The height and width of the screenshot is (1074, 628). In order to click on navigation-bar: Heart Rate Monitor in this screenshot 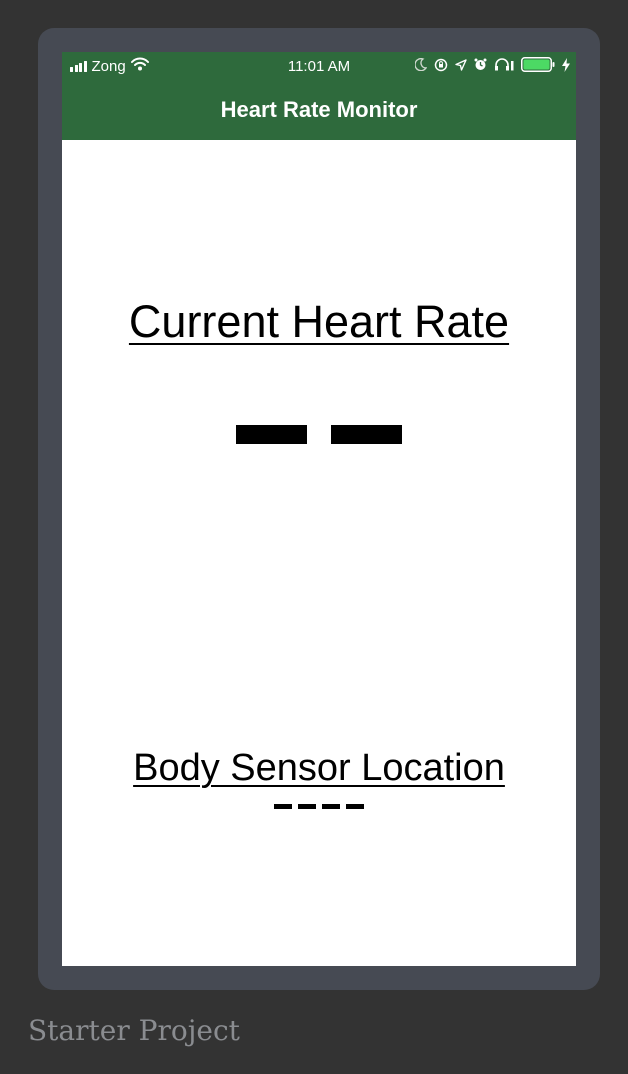, I will do `click(319, 111)`.